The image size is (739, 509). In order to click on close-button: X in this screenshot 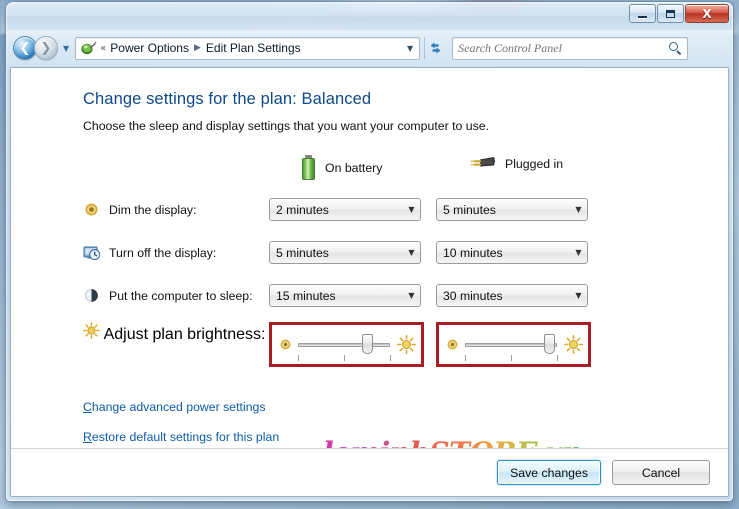, I will do `click(707, 13)`.